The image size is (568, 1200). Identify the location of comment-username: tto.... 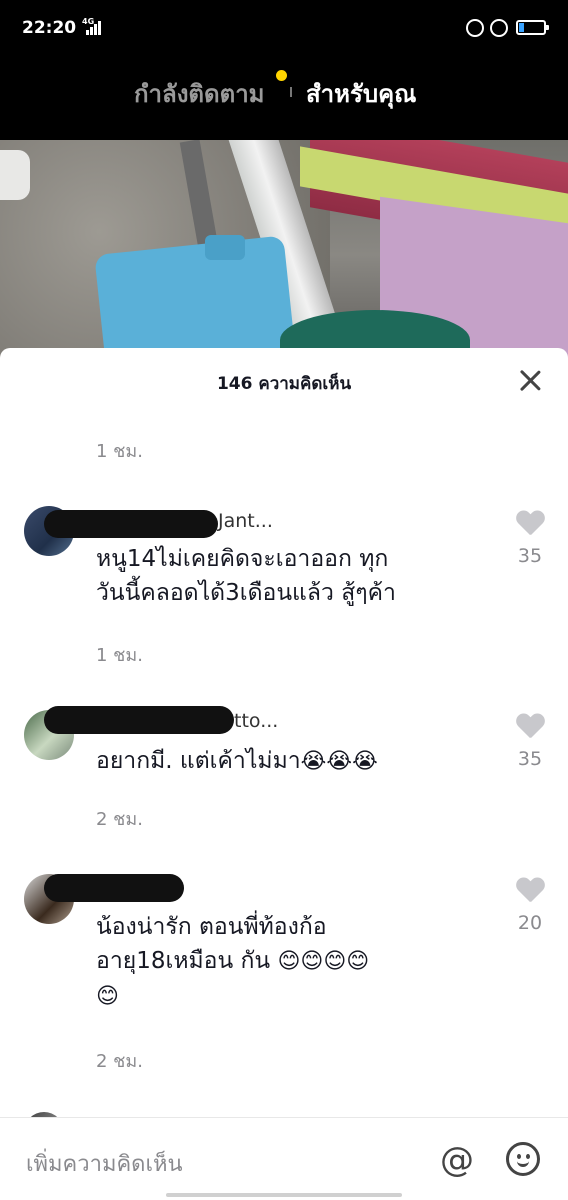
(256, 721).